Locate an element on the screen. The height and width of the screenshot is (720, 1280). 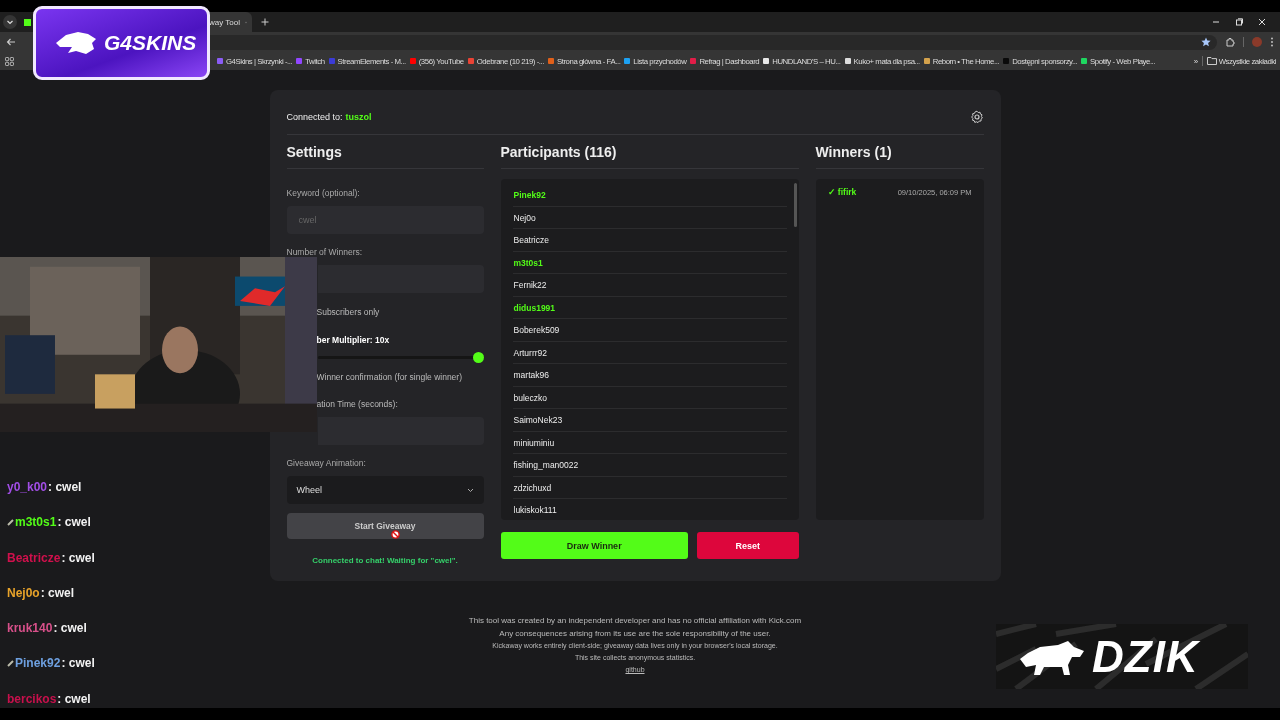
scrollbar is located at coordinates (795, 205).